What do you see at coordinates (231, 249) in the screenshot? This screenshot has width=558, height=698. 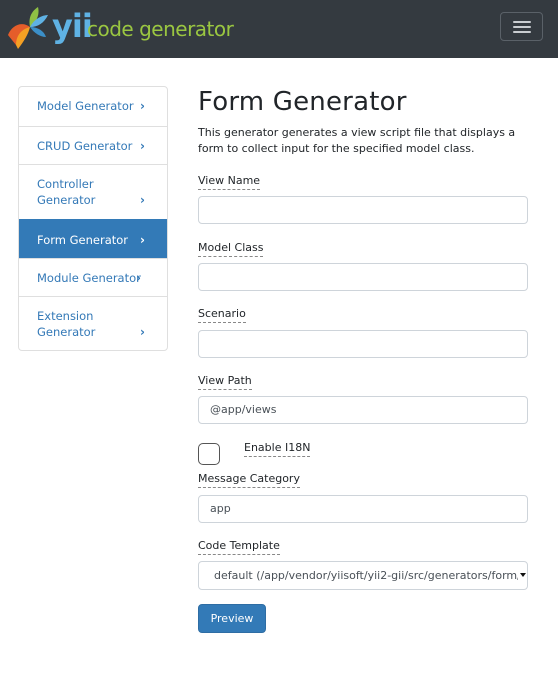 I see `model-class-label: Model Class` at bounding box center [231, 249].